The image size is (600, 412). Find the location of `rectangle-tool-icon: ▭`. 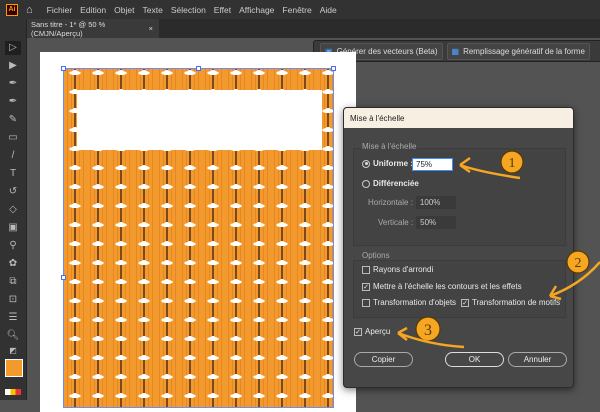

rectangle-tool-icon: ▭ is located at coordinates (13, 138).